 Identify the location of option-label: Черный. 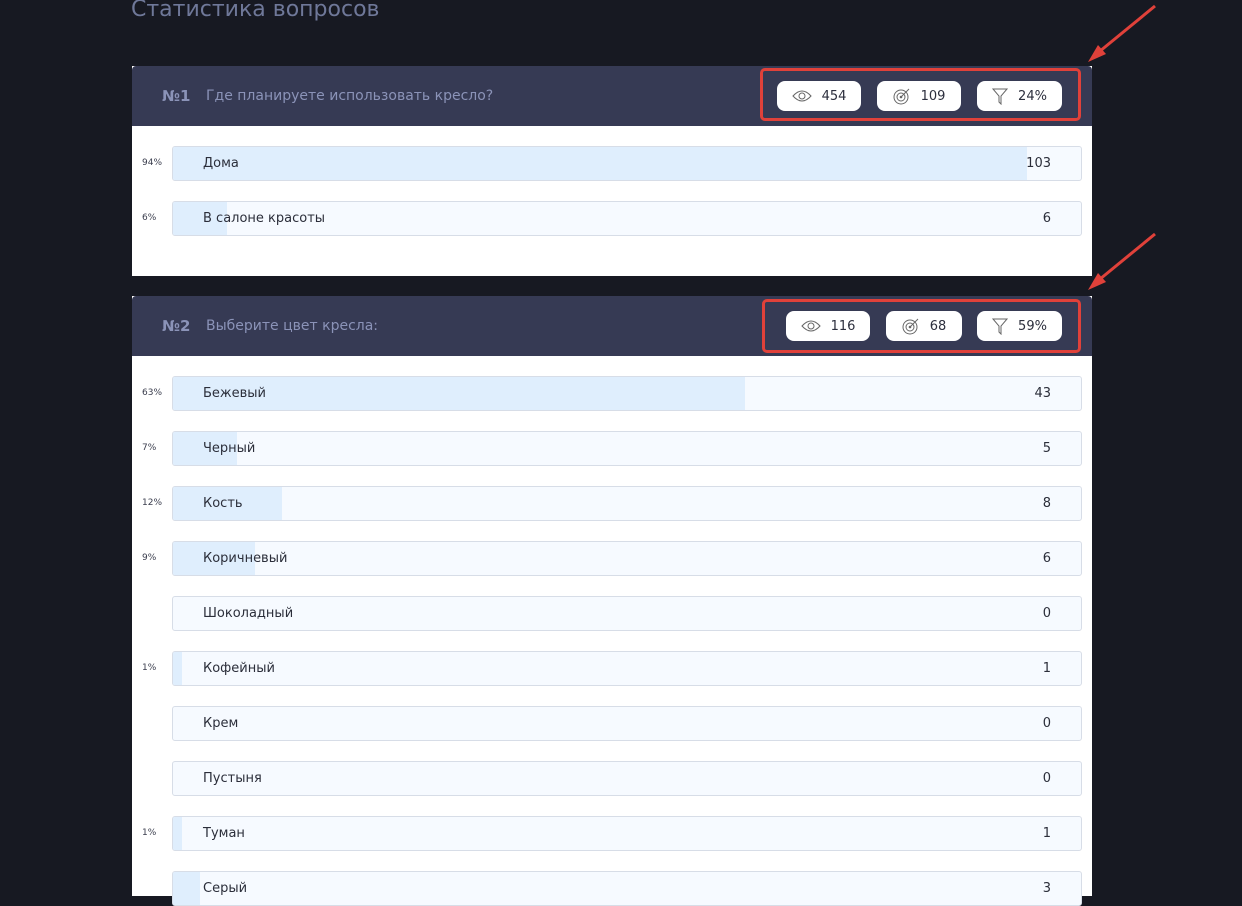
(229, 448).